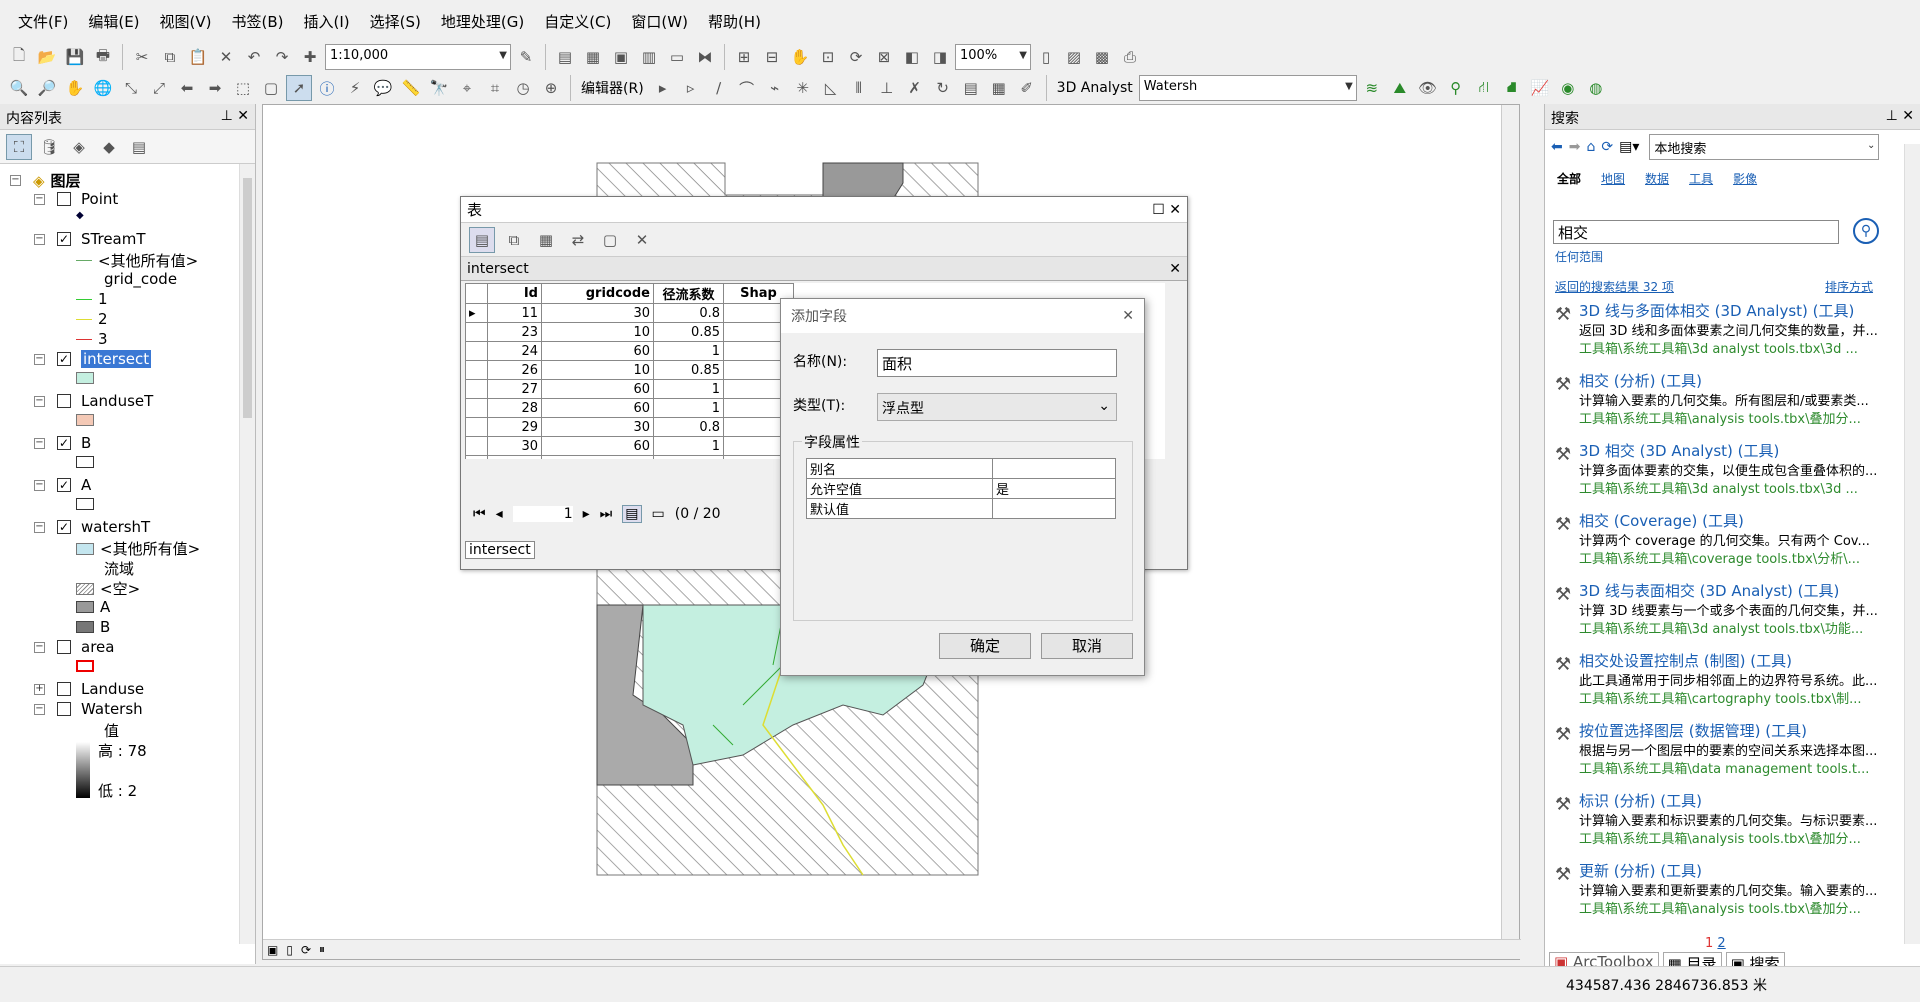 The image size is (1920, 1002). What do you see at coordinates (411, 88) in the screenshot?
I see `measure-icon: 📏` at bounding box center [411, 88].